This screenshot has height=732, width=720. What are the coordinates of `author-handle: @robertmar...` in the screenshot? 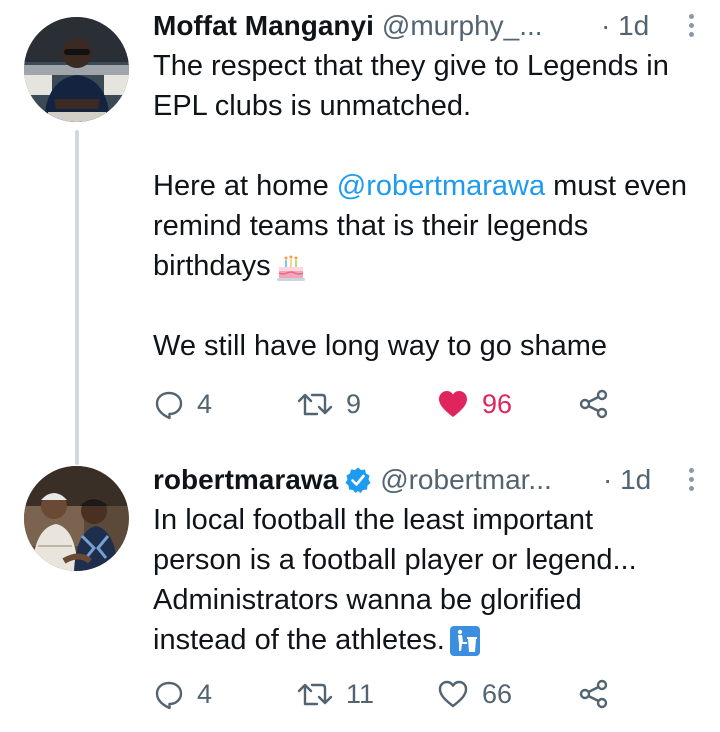 It's located at (466, 480).